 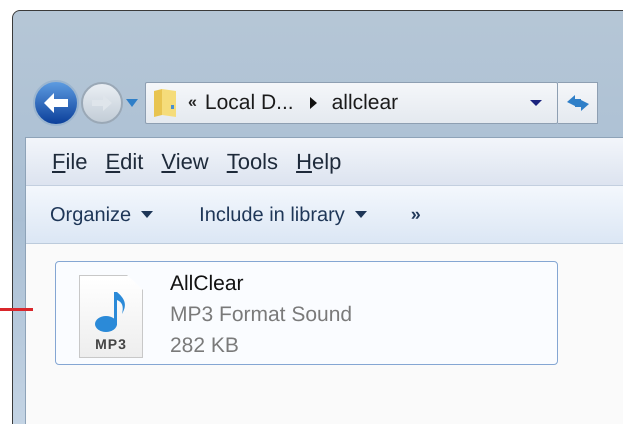 I want to click on icon-label: MP3, so click(x=111, y=344).